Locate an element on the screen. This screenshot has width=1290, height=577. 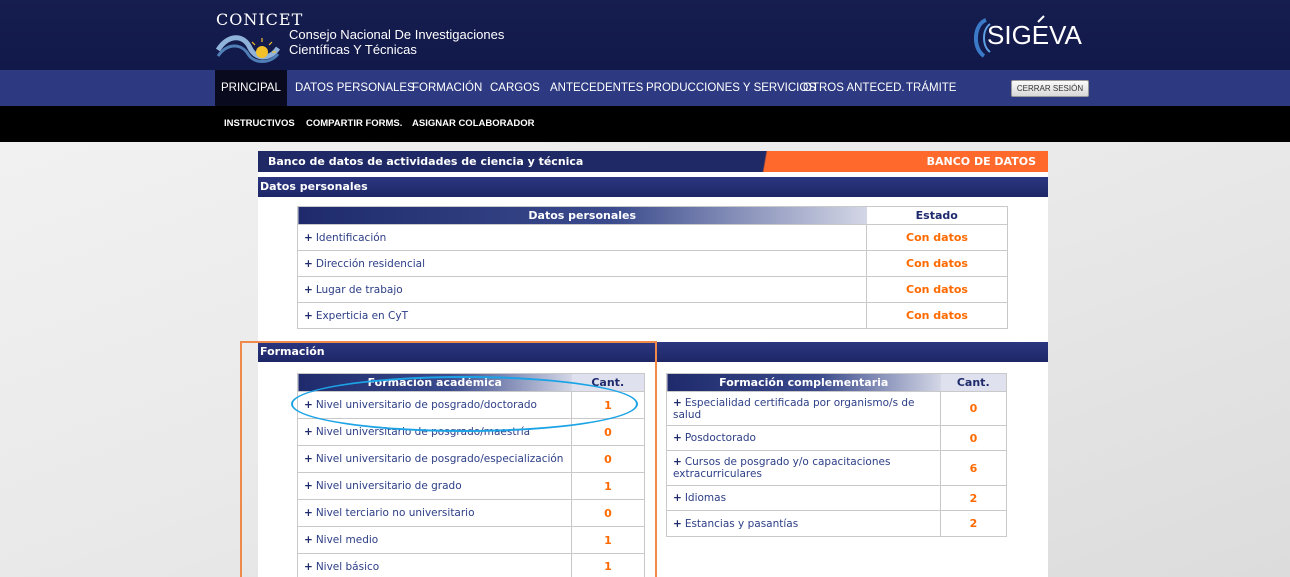
row-label: Lugar de trabajo is located at coordinates (359, 289).